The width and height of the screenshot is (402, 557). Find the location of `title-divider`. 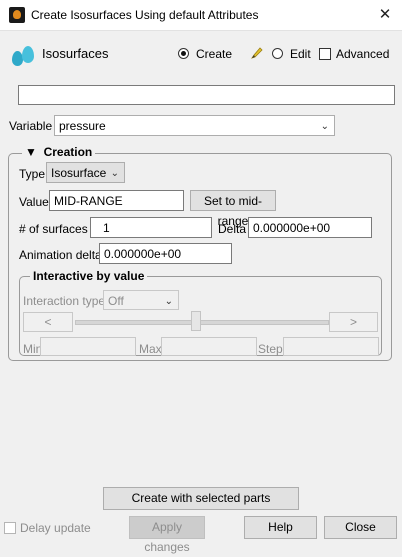

title-divider is located at coordinates (201, 30).